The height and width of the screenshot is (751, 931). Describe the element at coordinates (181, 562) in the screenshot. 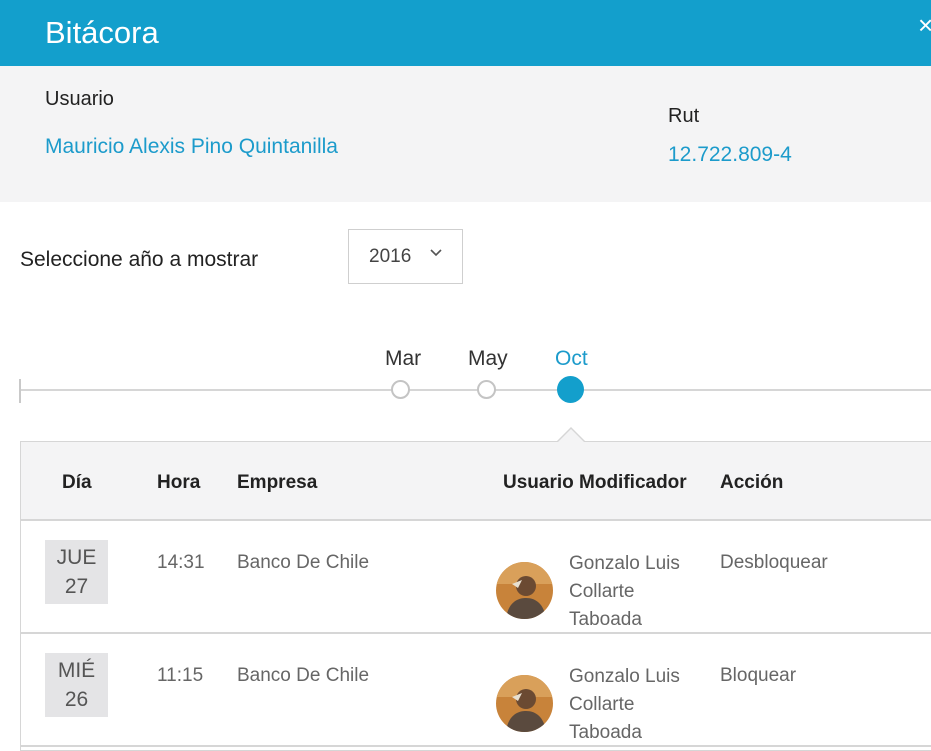

I see `time-cell: 14:31` at that location.